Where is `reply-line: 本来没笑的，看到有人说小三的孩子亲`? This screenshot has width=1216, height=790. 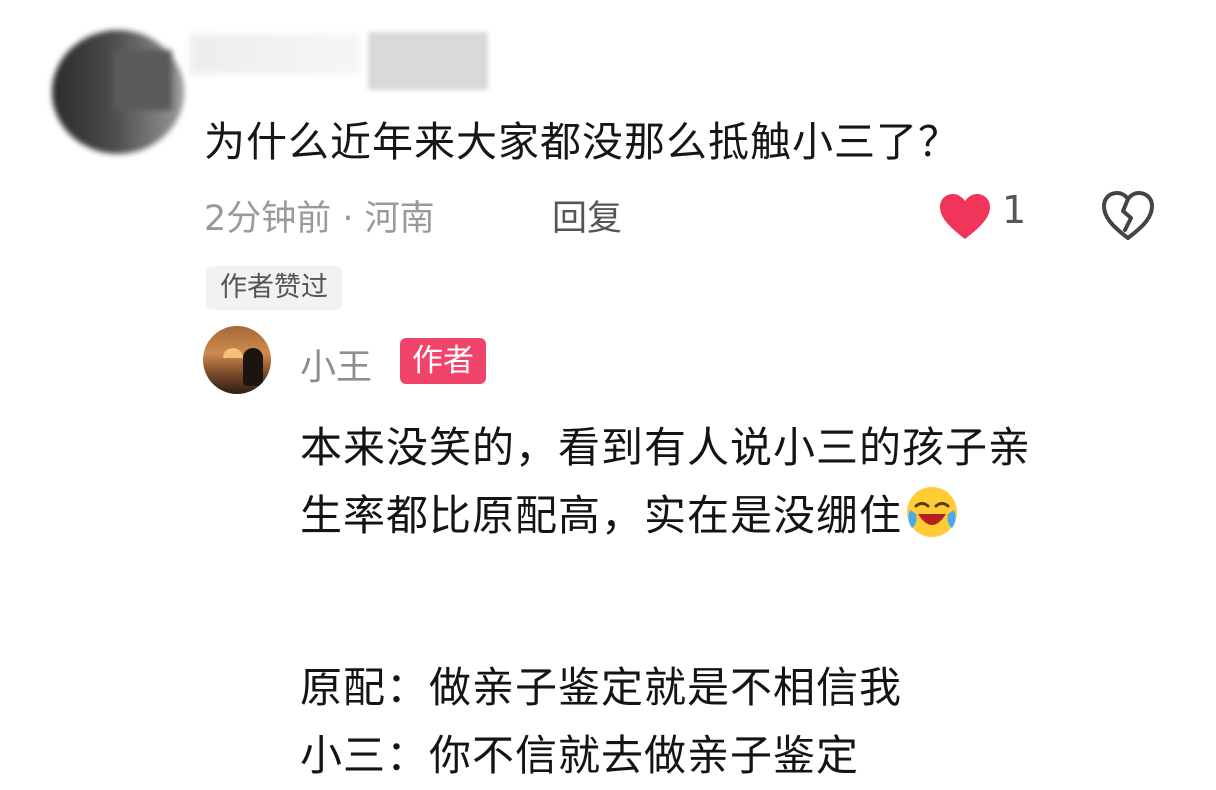 reply-line: 本来没笑的，看到有人说小三的孩子亲 is located at coordinates (666, 447).